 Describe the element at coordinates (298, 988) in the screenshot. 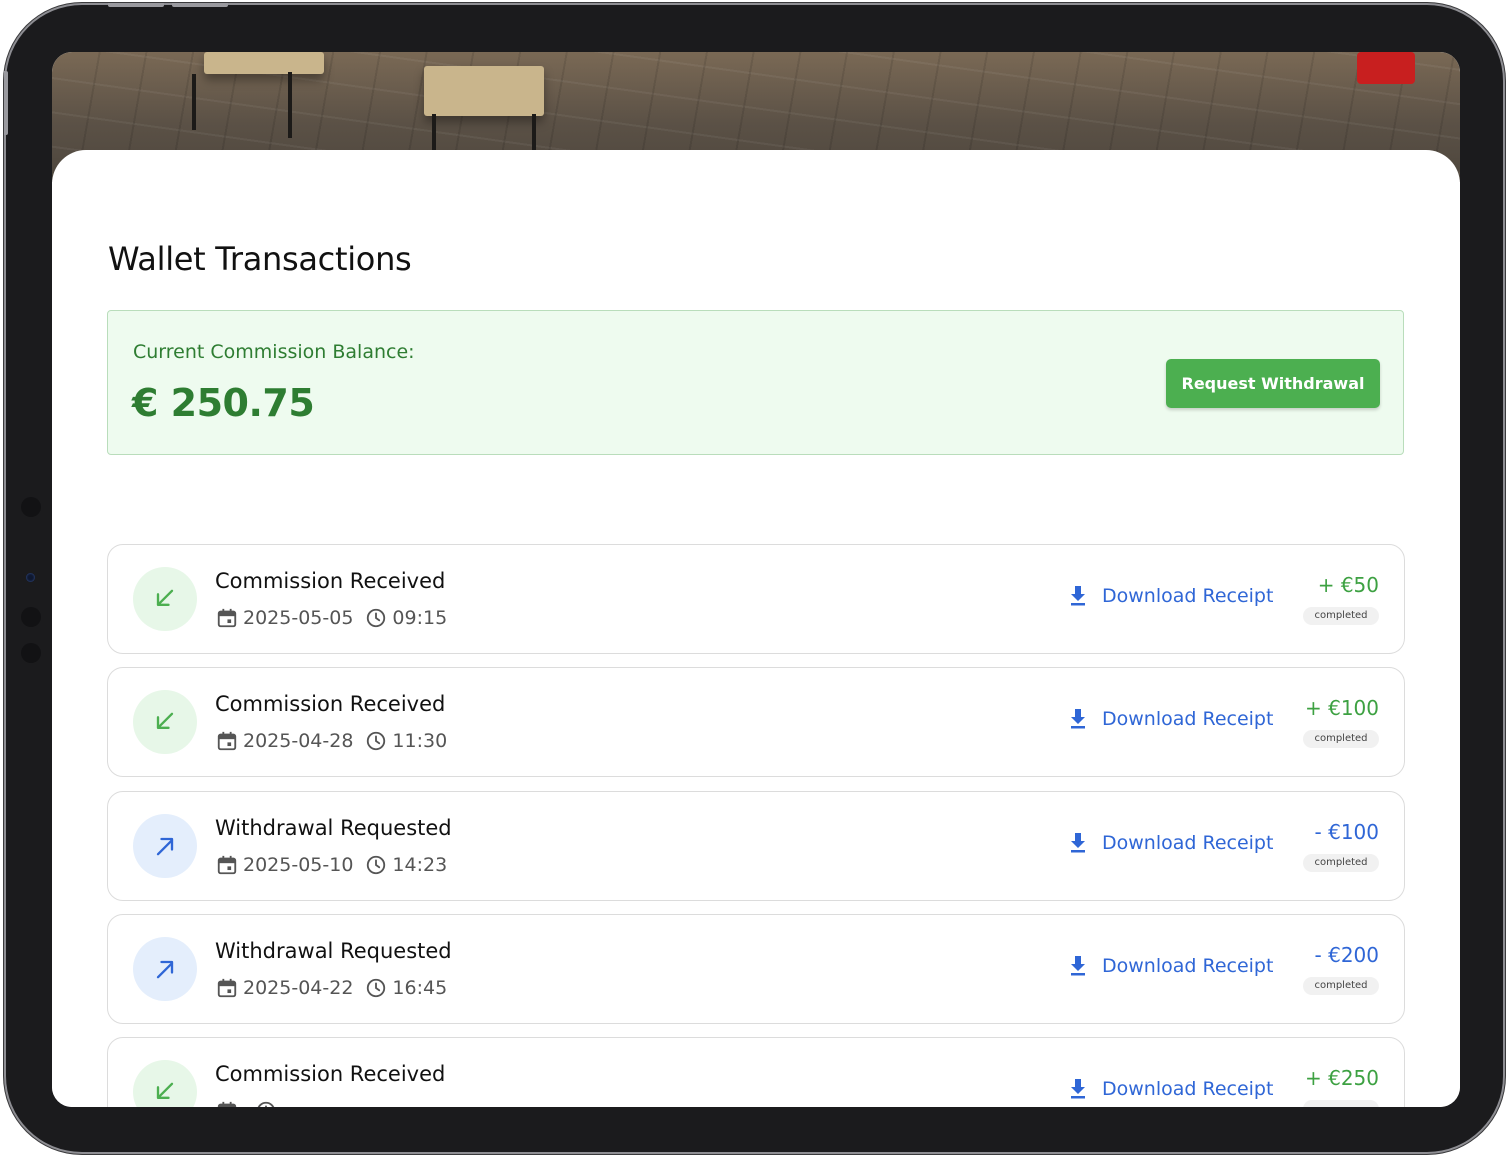

I see `transaction-date: 2025-04-22` at that location.